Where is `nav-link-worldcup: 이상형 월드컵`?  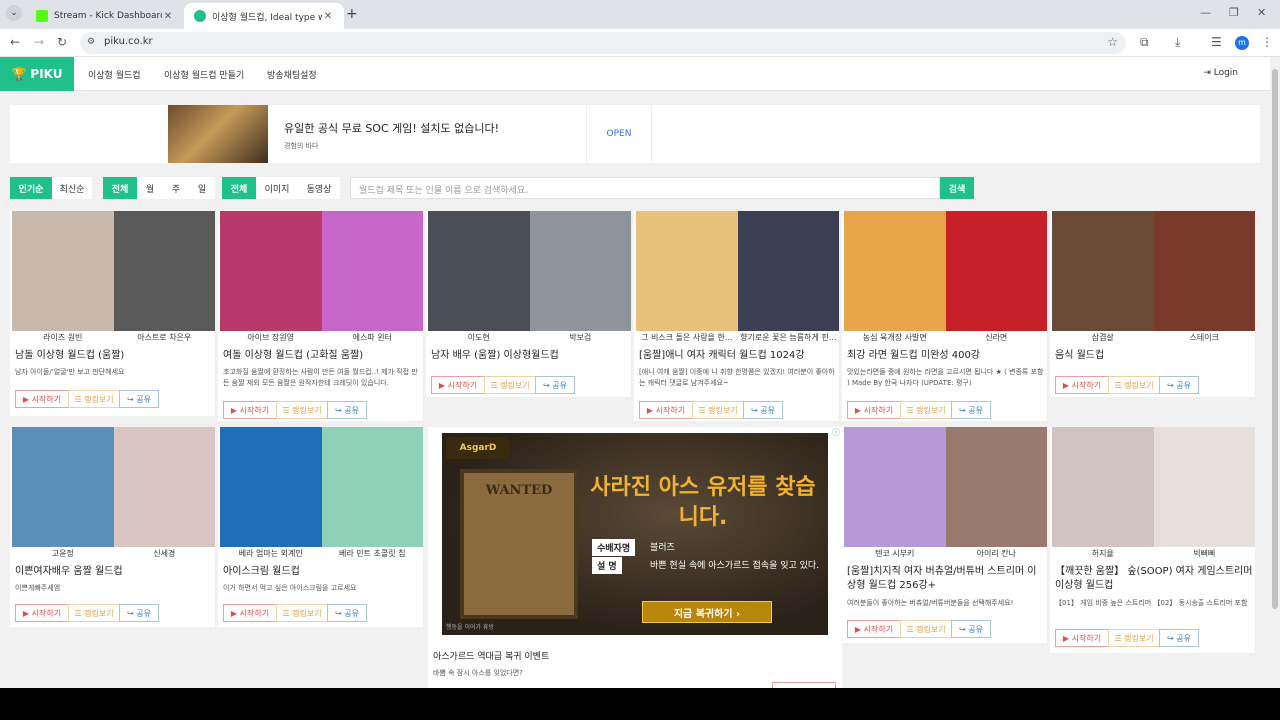
nav-link-worldcup: 이상형 월드컵 is located at coordinates (114, 74).